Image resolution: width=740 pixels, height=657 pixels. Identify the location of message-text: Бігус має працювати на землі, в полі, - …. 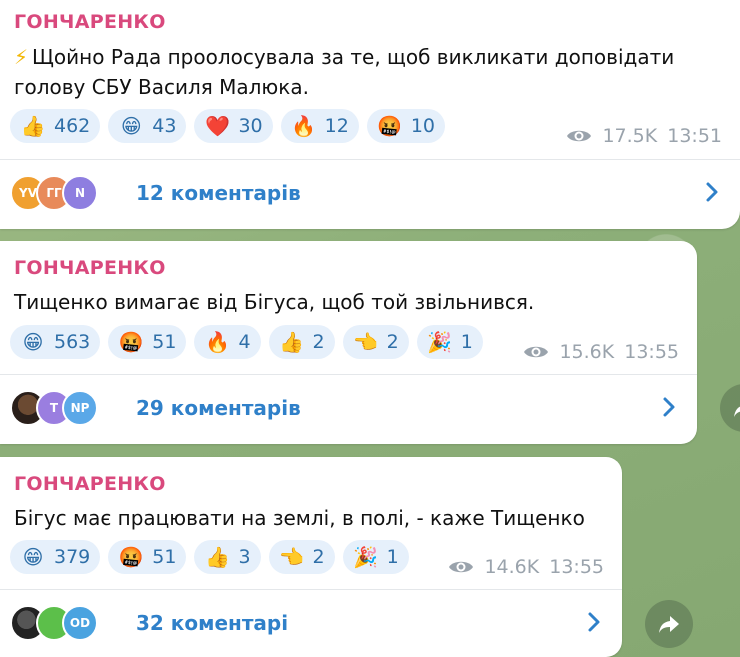
(299, 518).